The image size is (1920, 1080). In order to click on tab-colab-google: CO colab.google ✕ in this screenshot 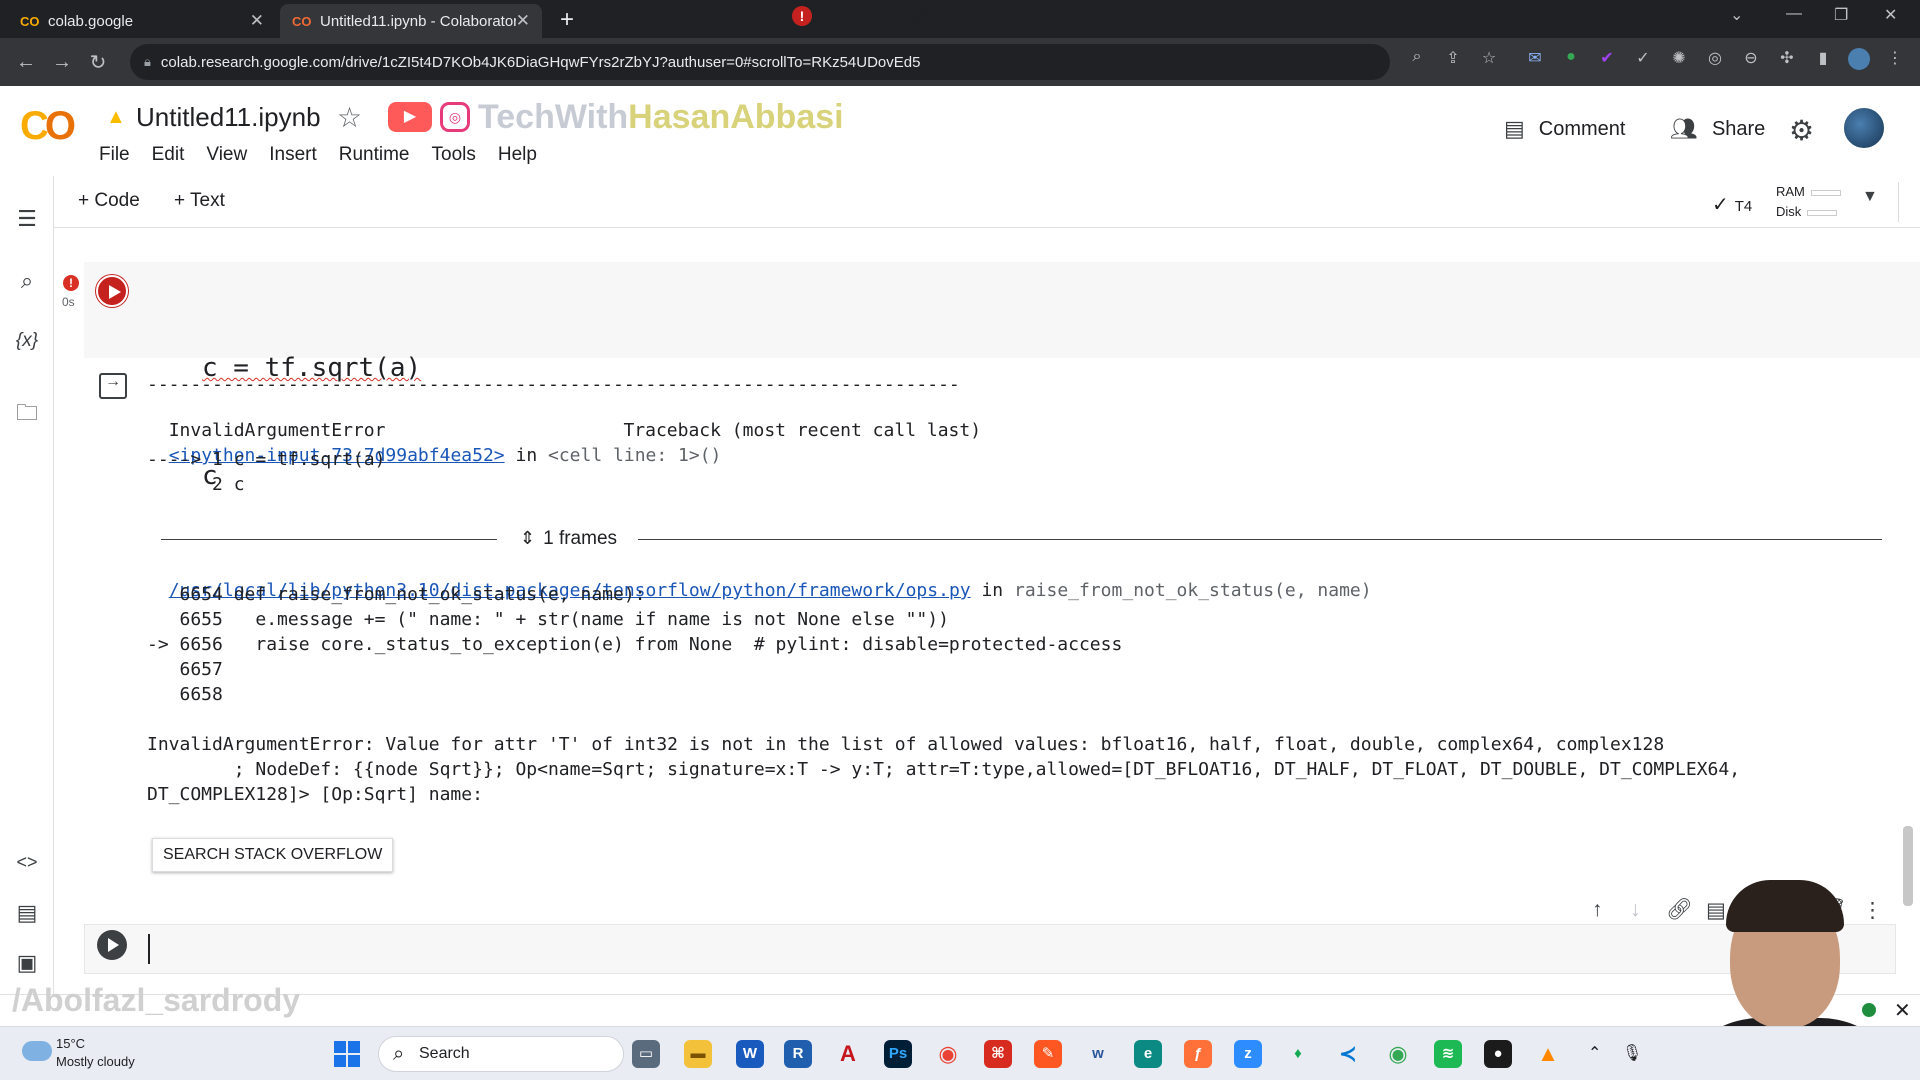, I will do `click(142, 21)`.